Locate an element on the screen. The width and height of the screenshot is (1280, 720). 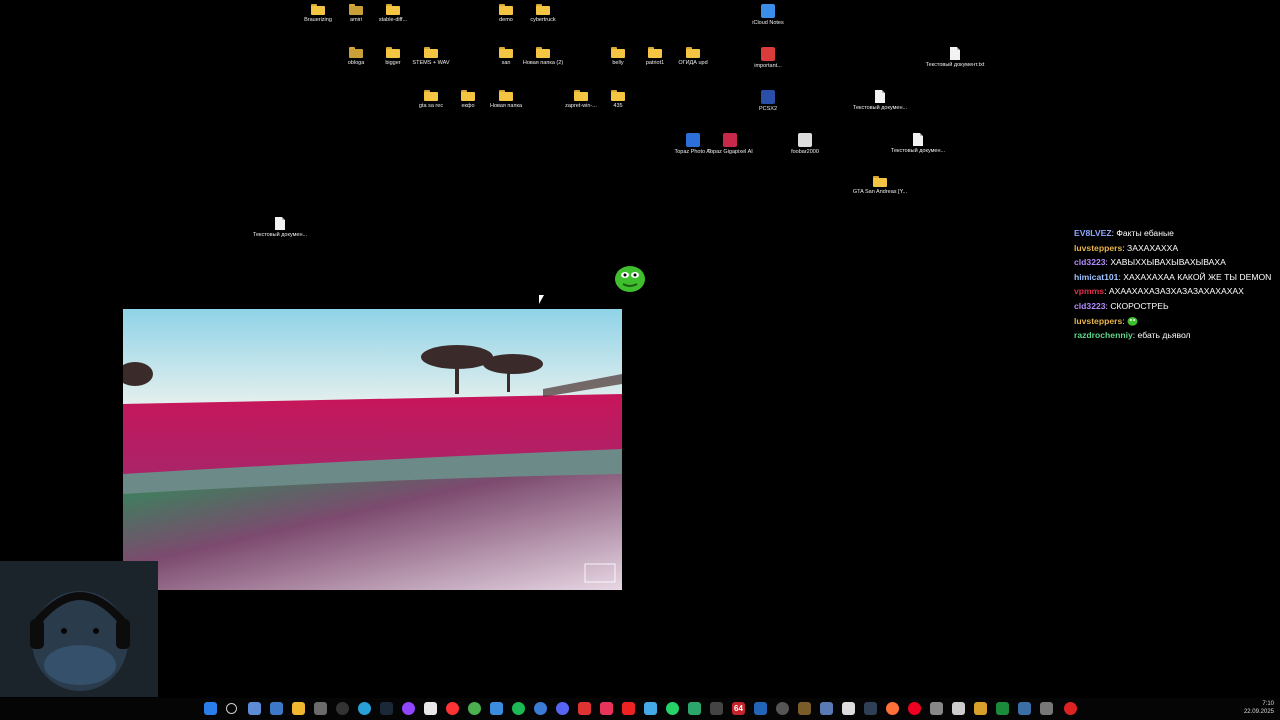
chrome-icon is located at coordinates (474, 708).